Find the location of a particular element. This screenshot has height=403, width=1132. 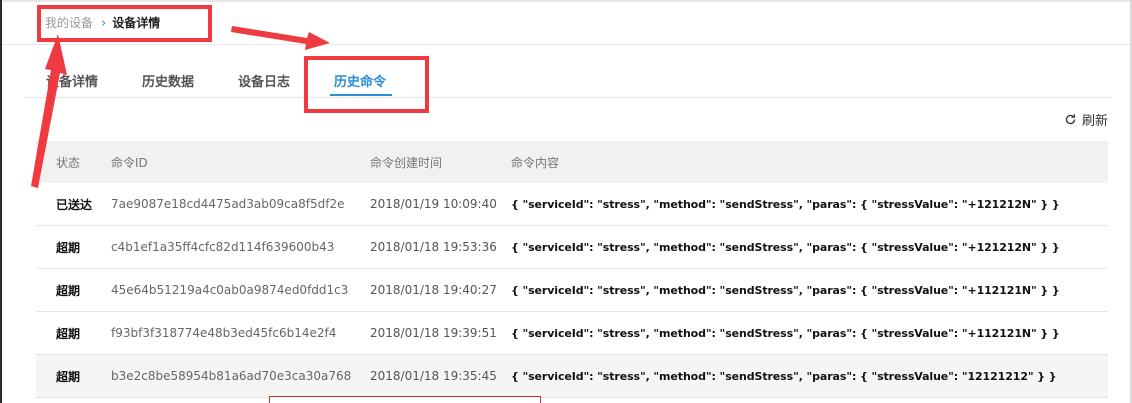

column-header-command-content: 命令内容 is located at coordinates (535, 162).